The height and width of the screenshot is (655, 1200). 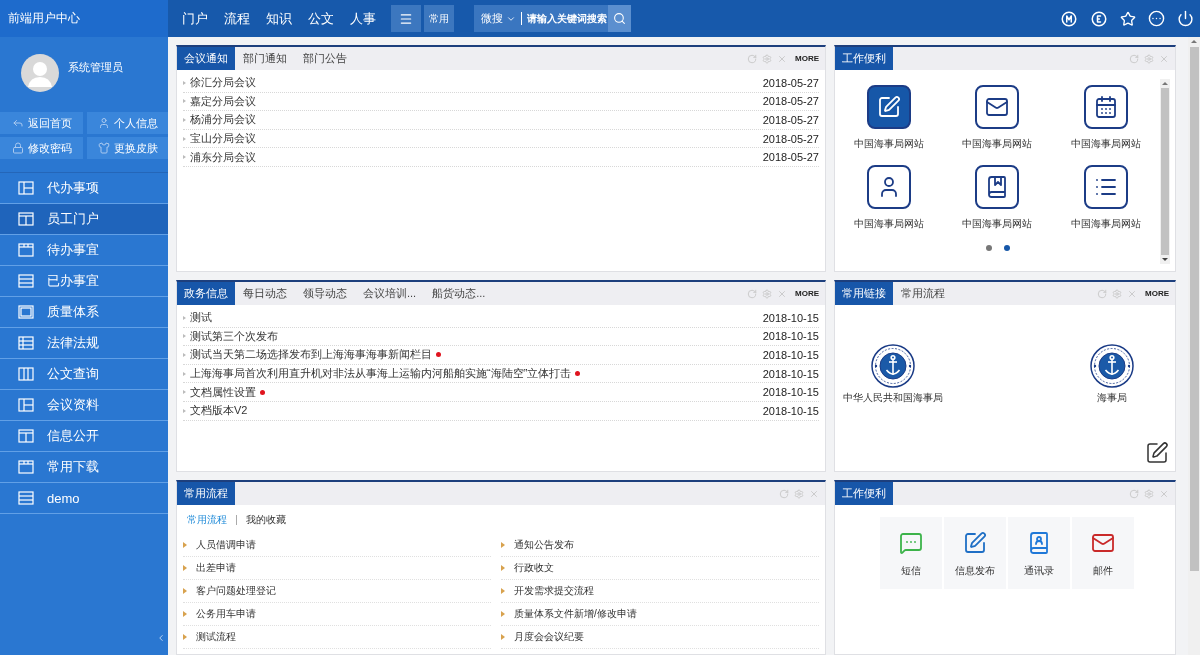 What do you see at coordinates (619, 18) in the screenshot?
I see `search-button` at bounding box center [619, 18].